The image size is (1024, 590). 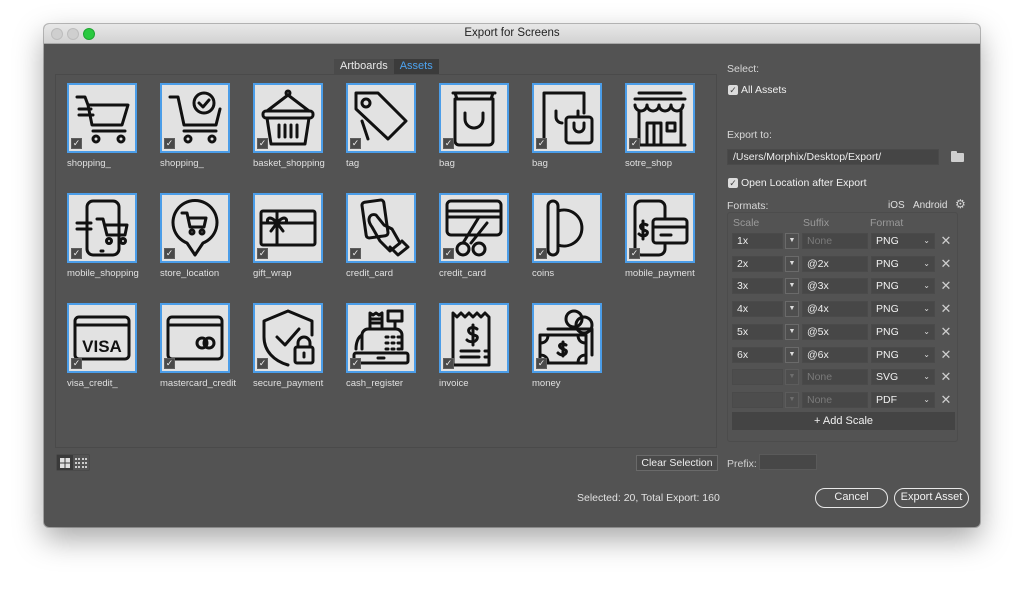 What do you see at coordinates (677, 463) in the screenshot?
I see `clear-selection-button: Clear Selection` at bounding box center [677, 463].